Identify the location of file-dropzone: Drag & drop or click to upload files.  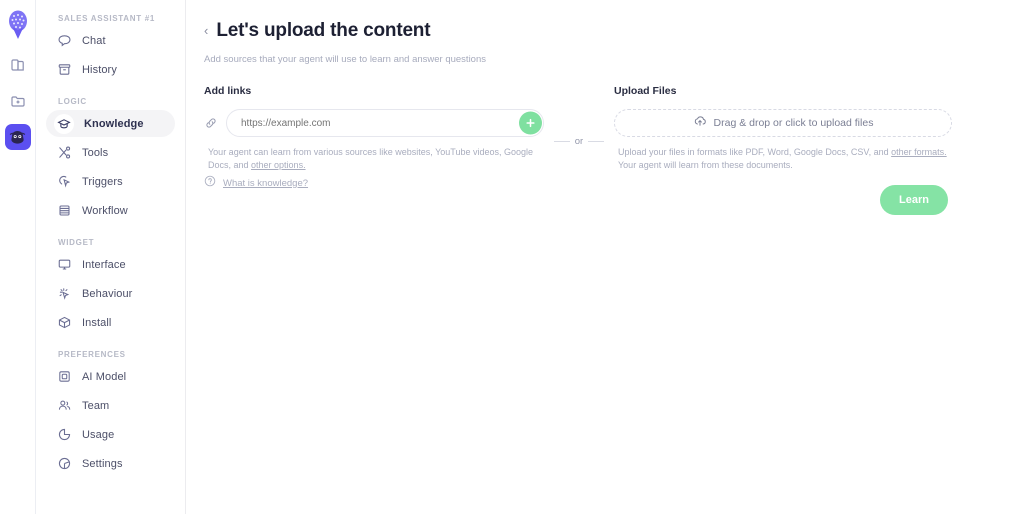
(783, 123).